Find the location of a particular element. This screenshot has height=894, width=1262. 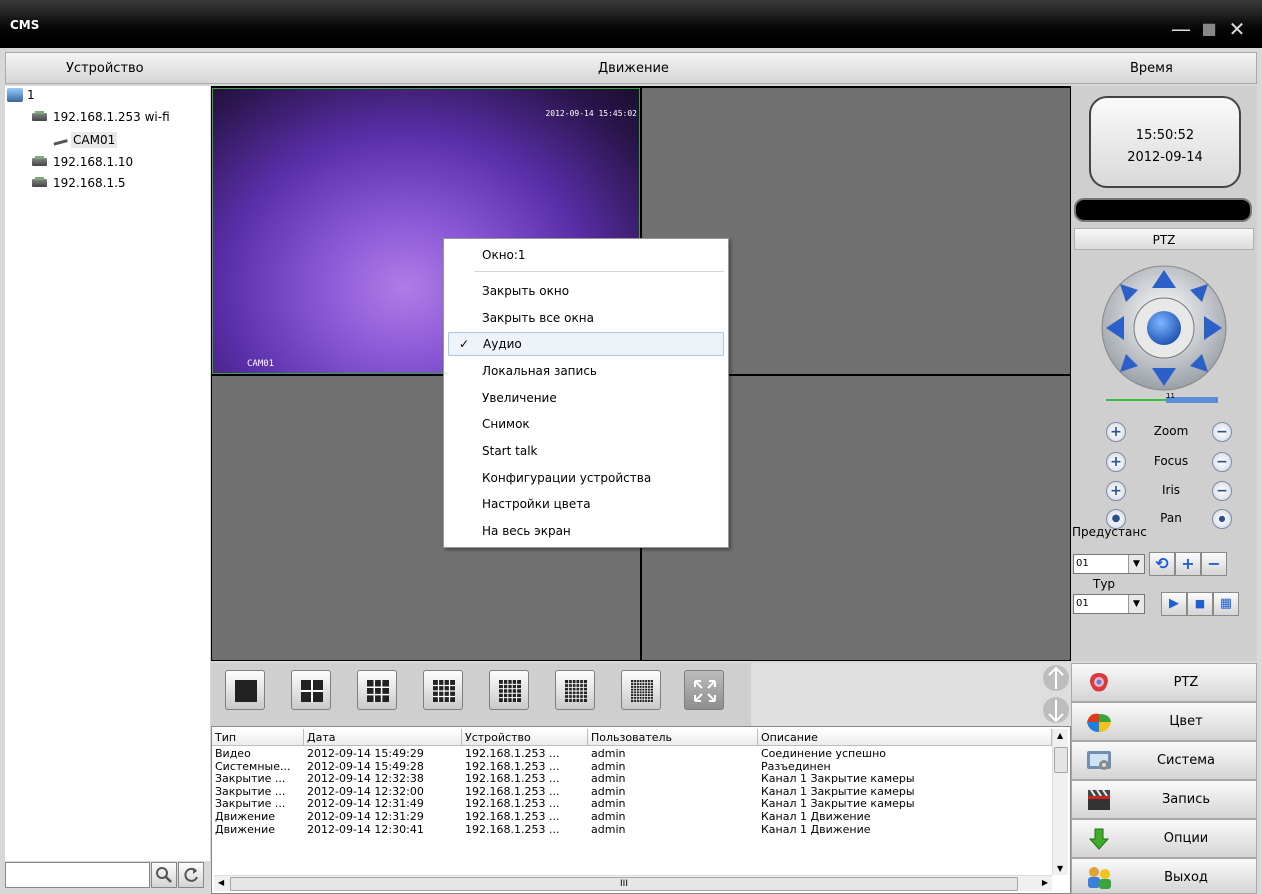

iris-open-button: + is located at coordinates (1116, 491).